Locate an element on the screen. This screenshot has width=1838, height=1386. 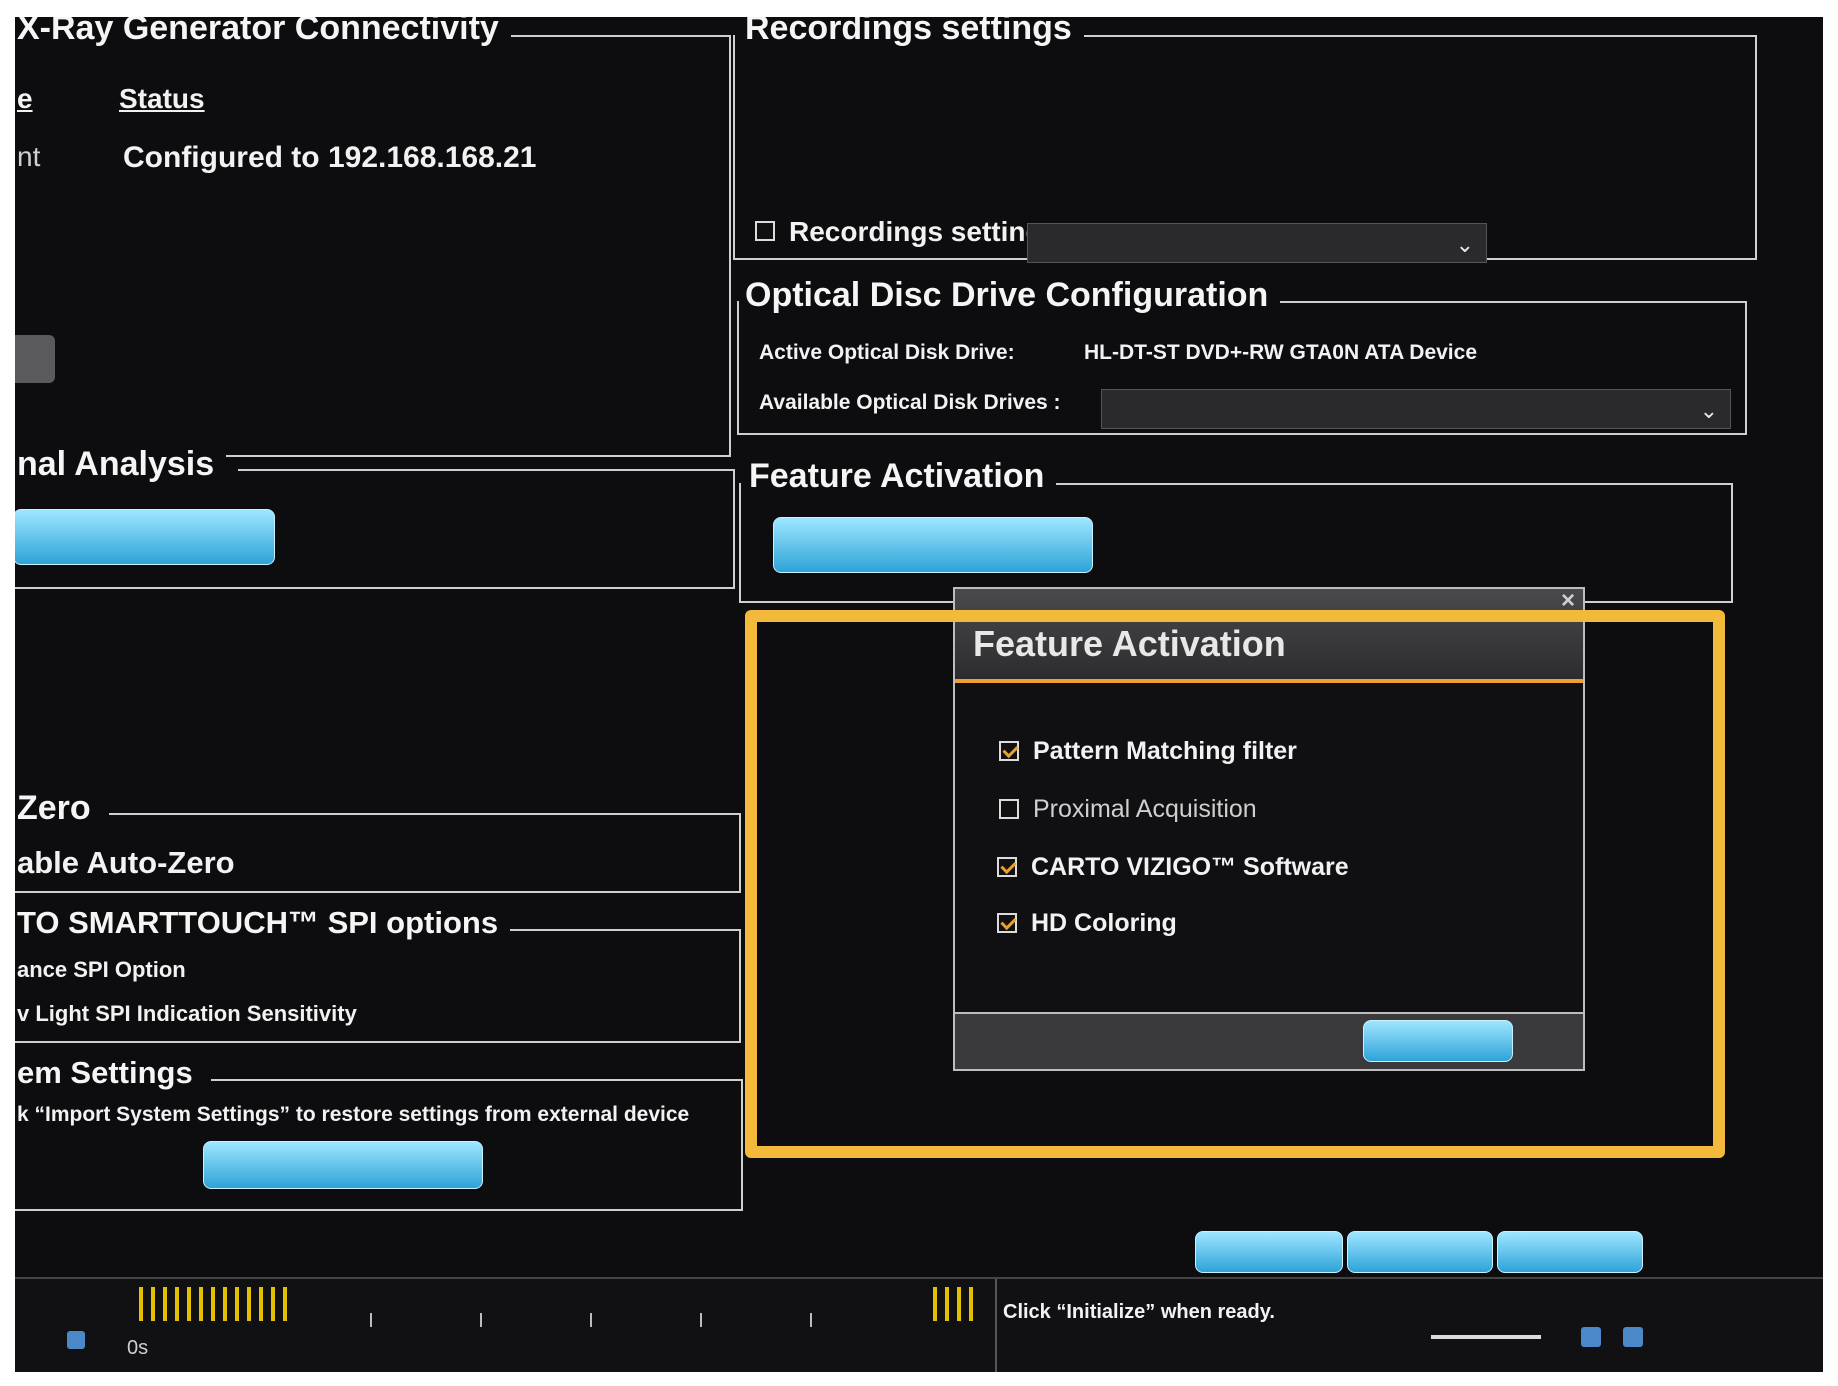
cancel-button is located at coordinates (1570, 1252).